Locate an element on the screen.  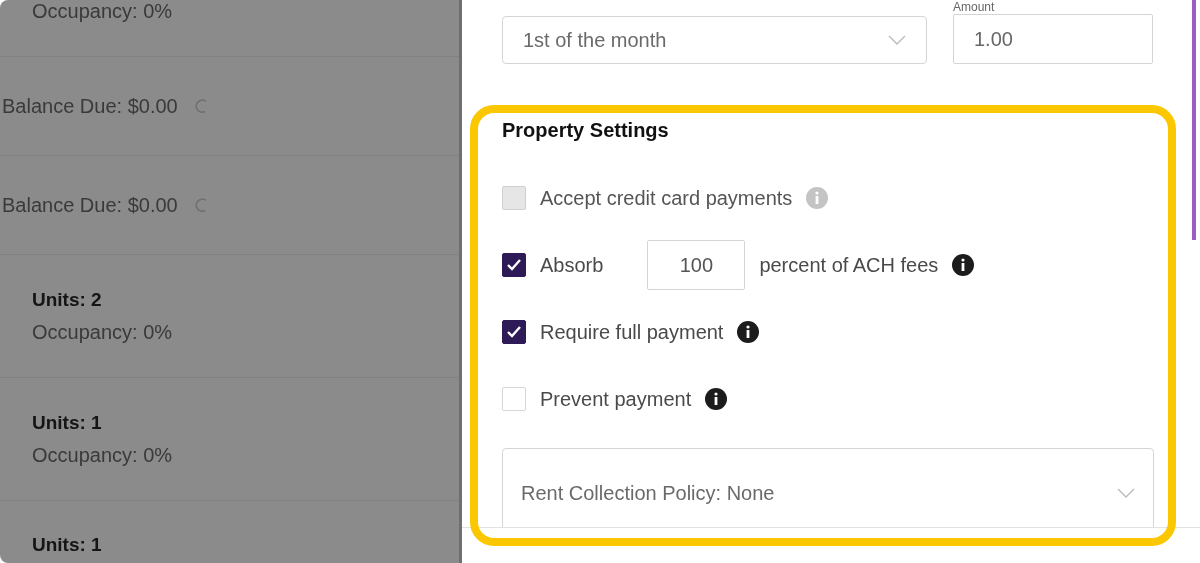
option-label: Prevent payment is located at coordinates (616, 399).